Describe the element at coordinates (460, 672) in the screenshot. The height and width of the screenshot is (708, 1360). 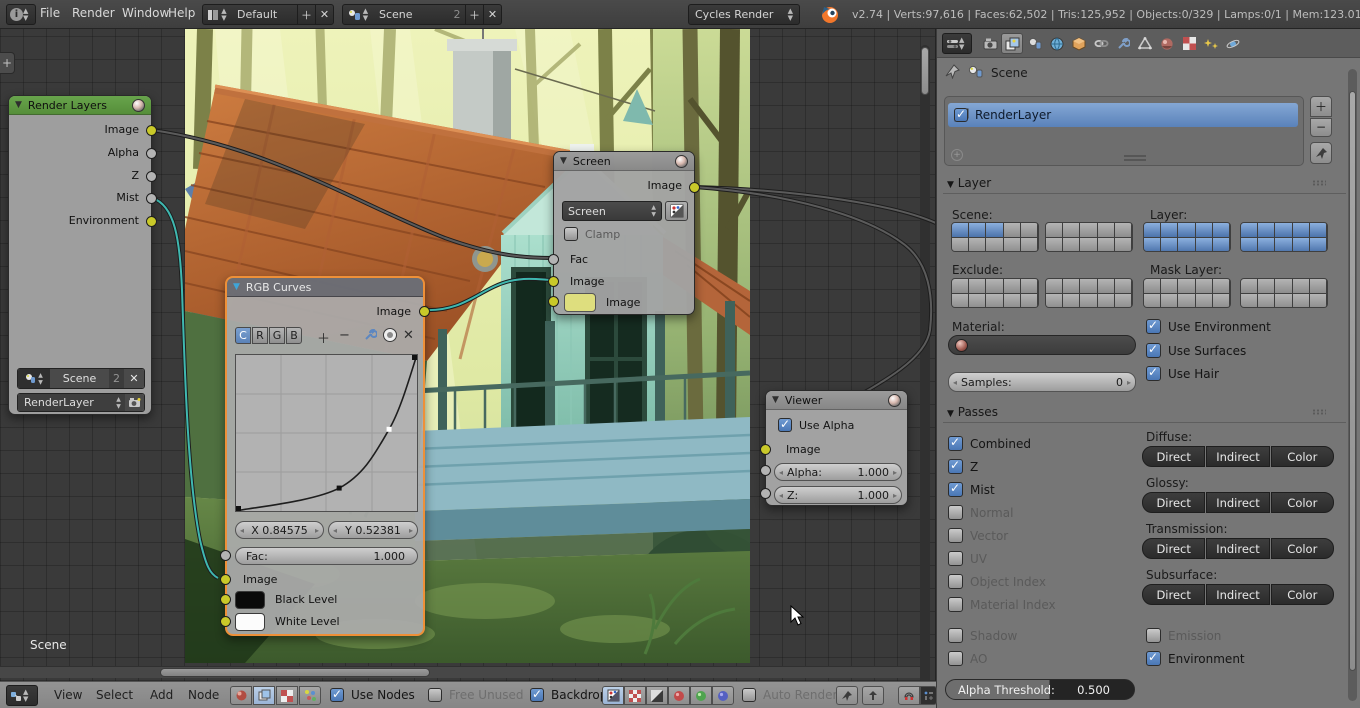
I see `horizontal-scrollbar` at that location.